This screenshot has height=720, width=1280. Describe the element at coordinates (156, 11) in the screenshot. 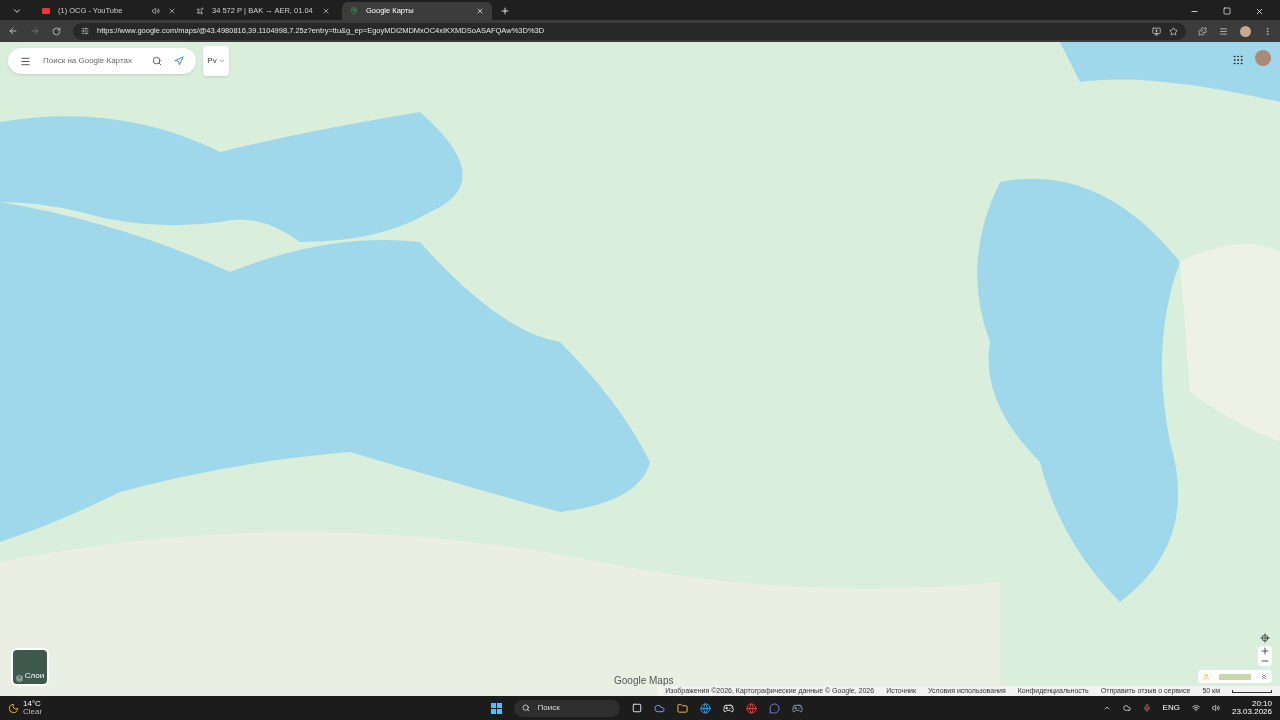

I see `speaker-icon` at that location.